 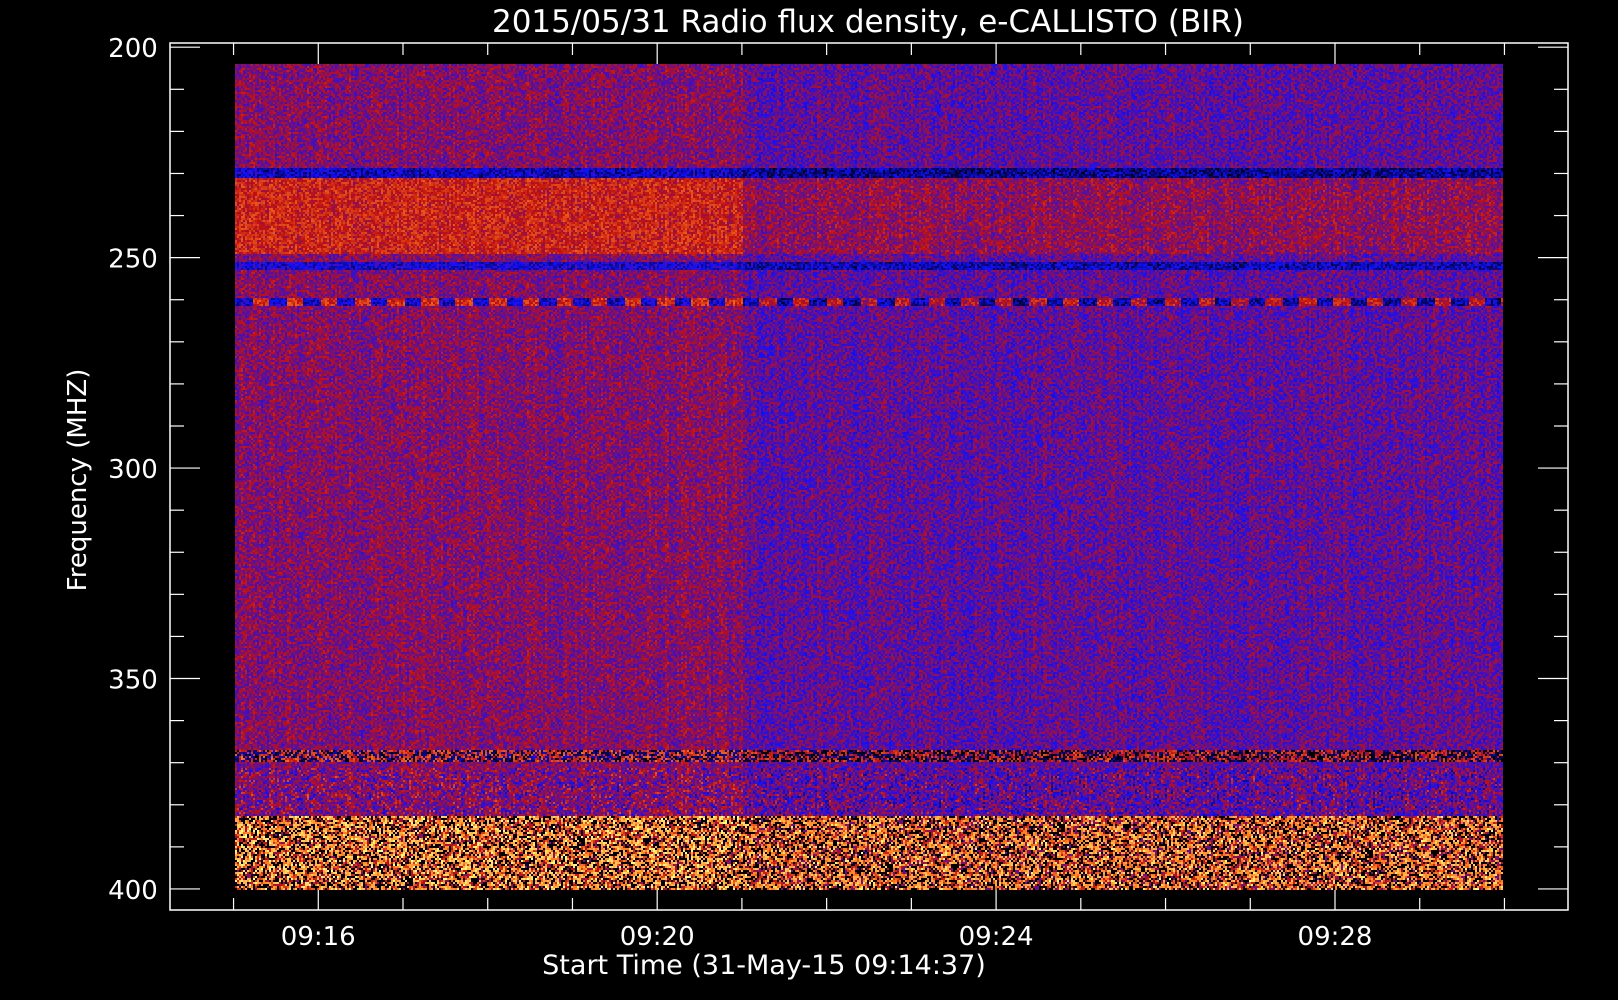 What do you see at coordinates (78, 480) in the screenshot?
I see `y-axis-label: Frequency (MHZ)` at bounding box center [78, 480].